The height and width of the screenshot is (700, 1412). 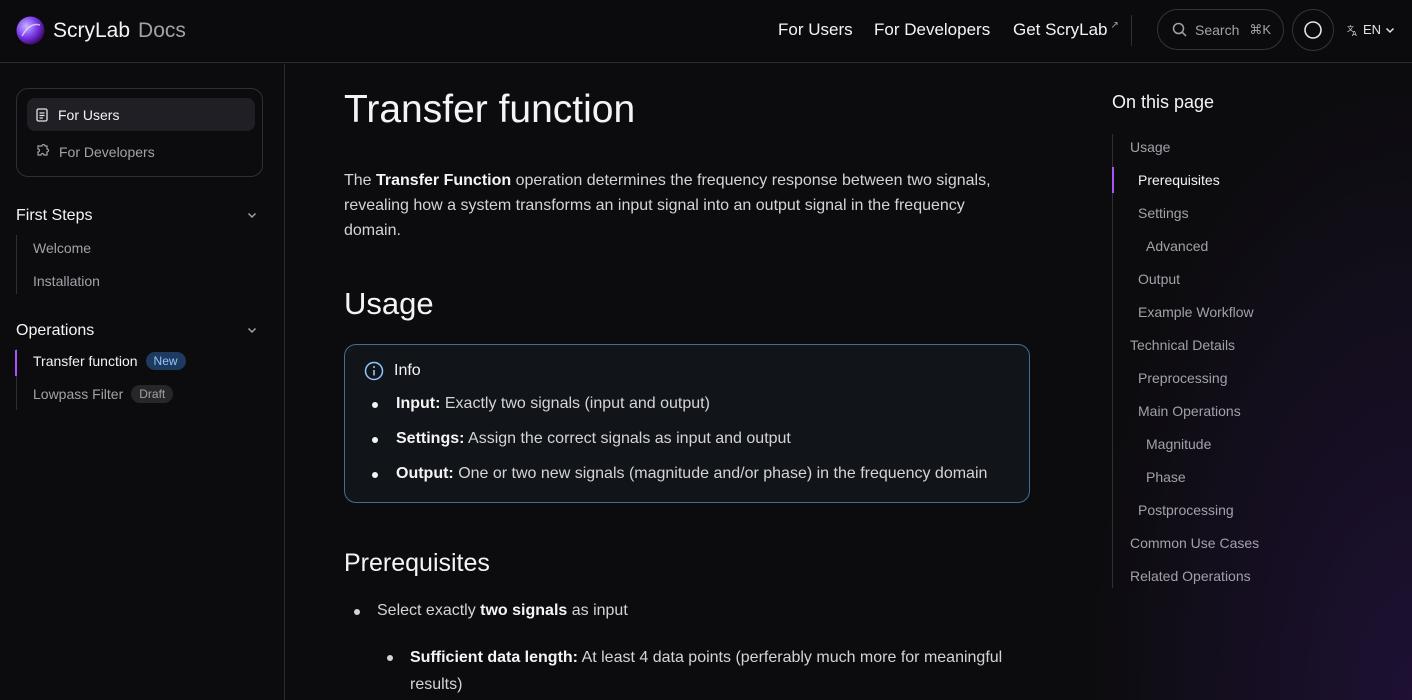 What do you see at coordinates (55, 331) in the screenshot?
I see `section-operations: Operations` at bounding box center [55, 331].